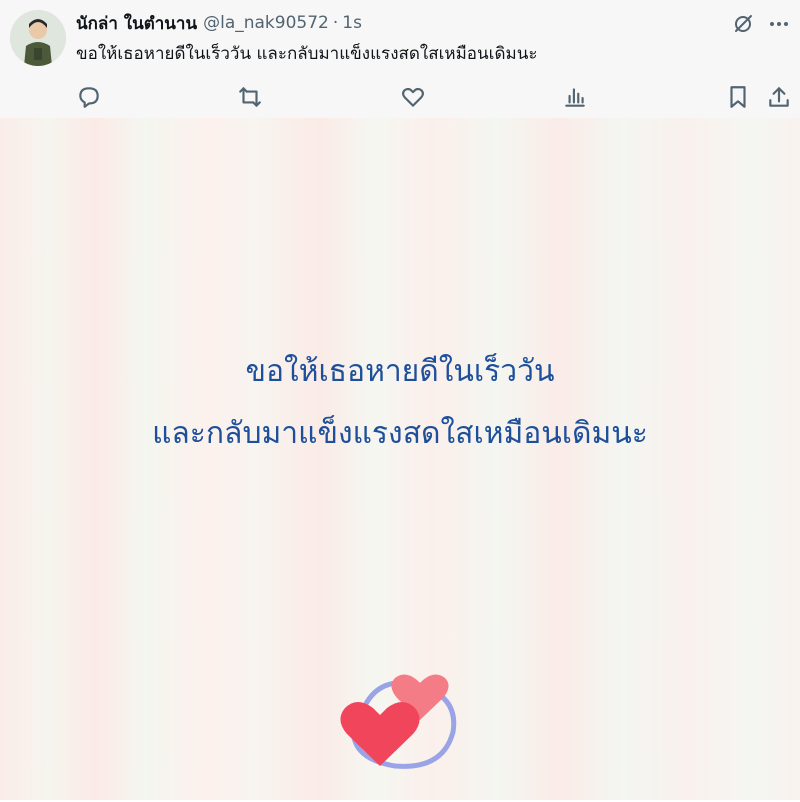 This screenshot has width=800, height=802. What do you see at coordinates (380, 734) in the screenshot?
I see `heart-front-icon` at bounding box center [380, 734].